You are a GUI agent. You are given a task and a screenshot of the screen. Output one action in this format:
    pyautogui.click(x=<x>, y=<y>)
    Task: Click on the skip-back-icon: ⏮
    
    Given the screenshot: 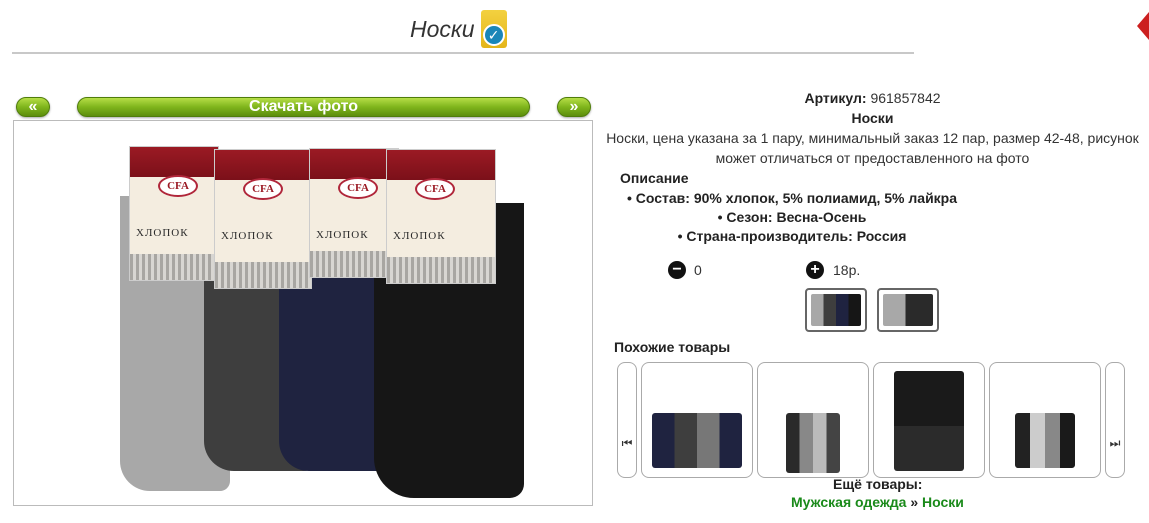 What is the action you would take?
    pyautogui.click(x=627, y=420)
    